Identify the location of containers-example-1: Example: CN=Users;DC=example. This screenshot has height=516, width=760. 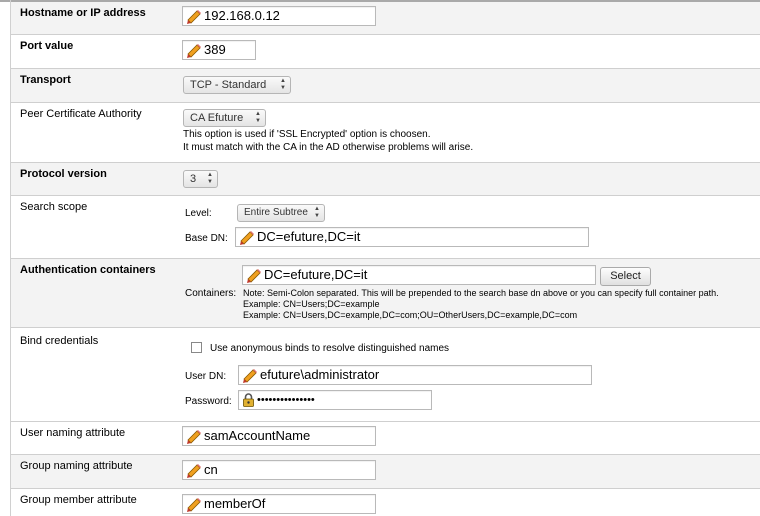
(311, 304).